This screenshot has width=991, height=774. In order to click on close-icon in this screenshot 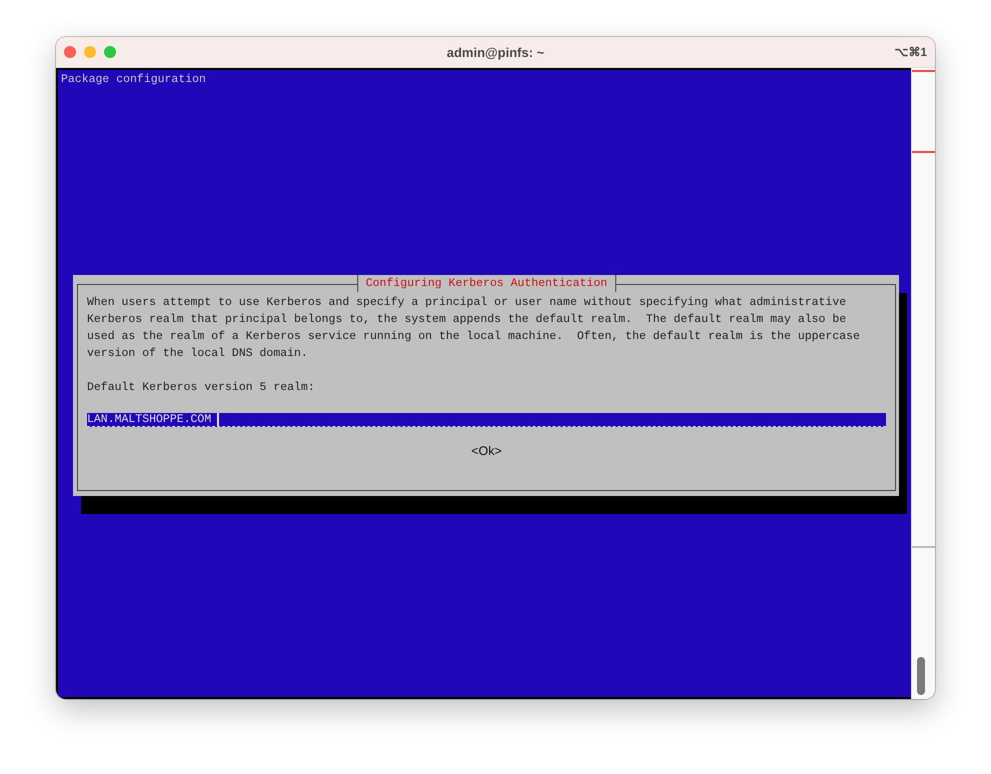, I will do `click(70, 52)`.